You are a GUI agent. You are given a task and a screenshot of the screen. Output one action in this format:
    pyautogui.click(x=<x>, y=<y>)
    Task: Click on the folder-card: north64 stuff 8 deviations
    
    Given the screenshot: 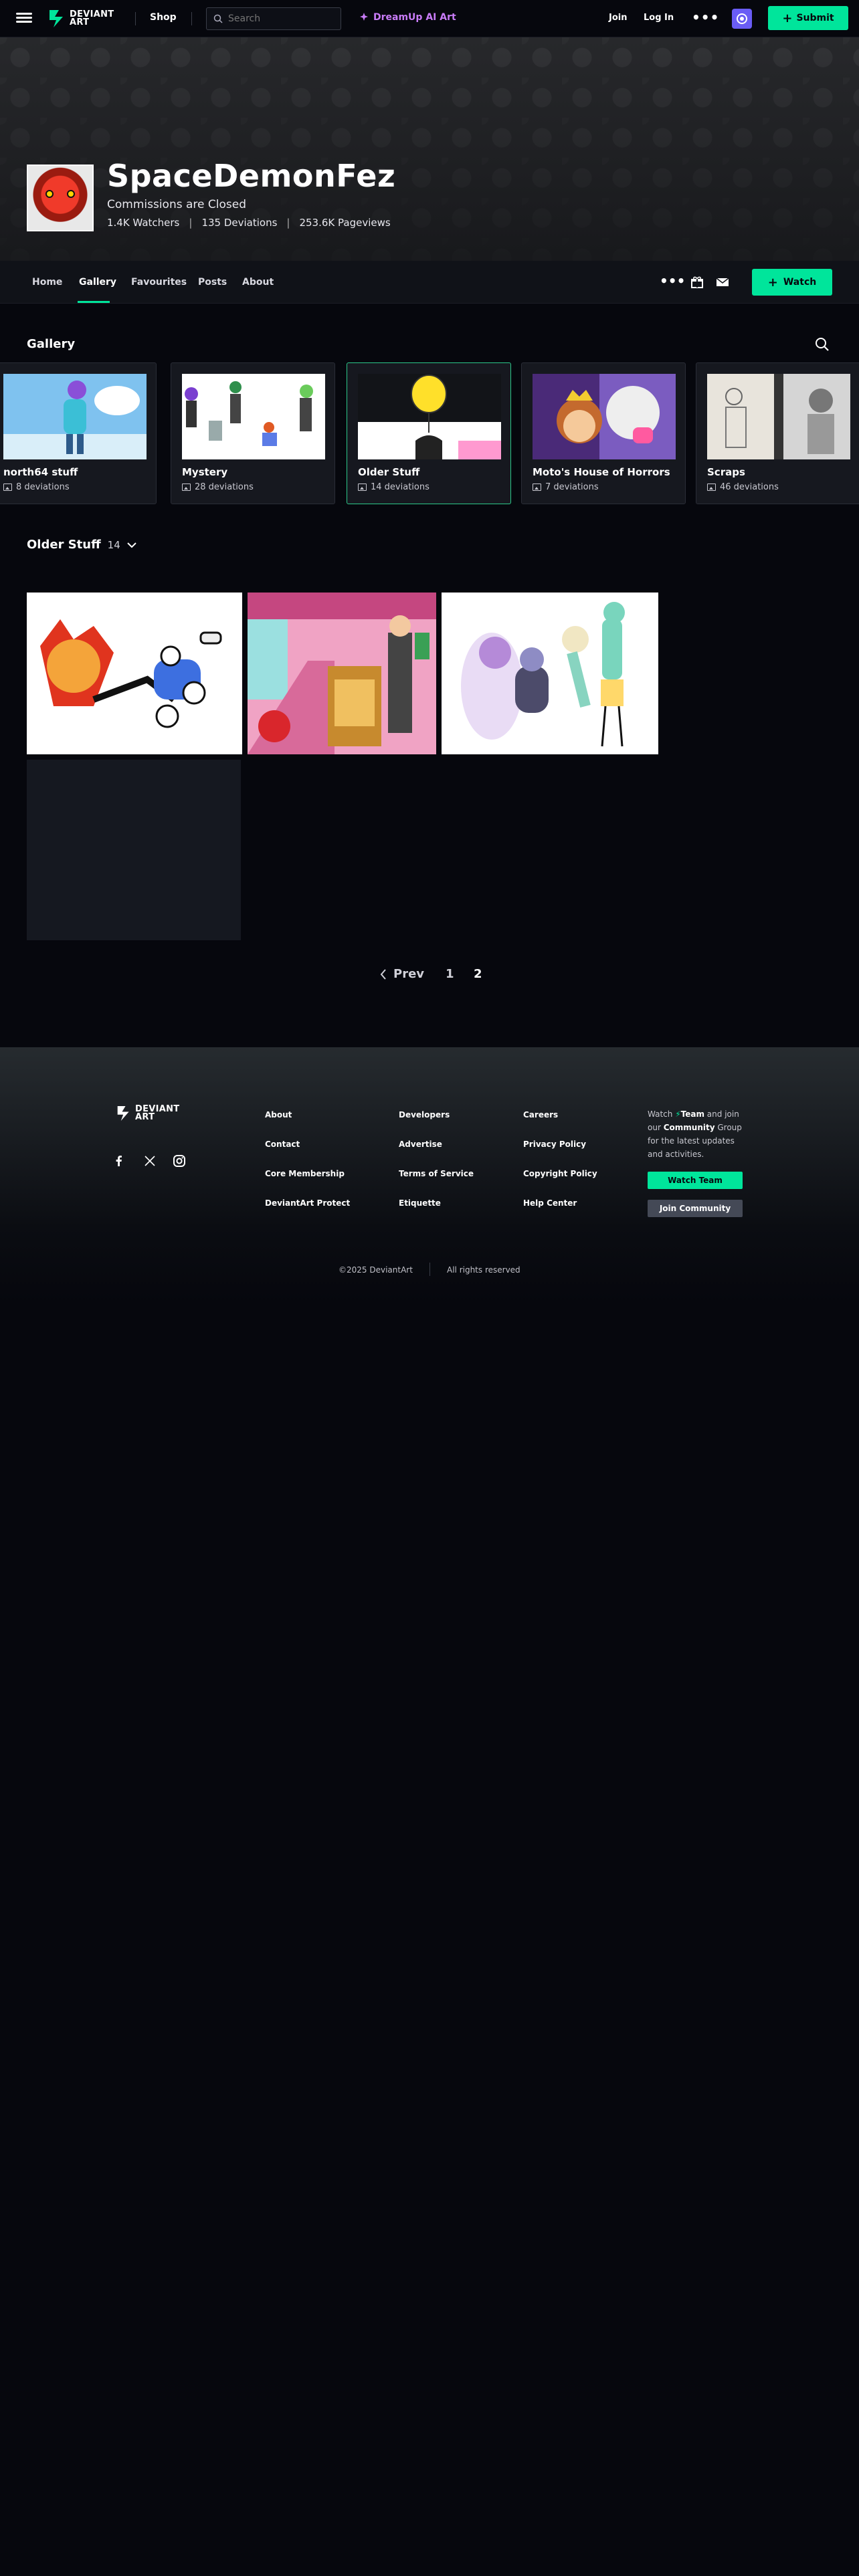 What is the action you would take?
    pyautogui.click(x=78, y=433)
    